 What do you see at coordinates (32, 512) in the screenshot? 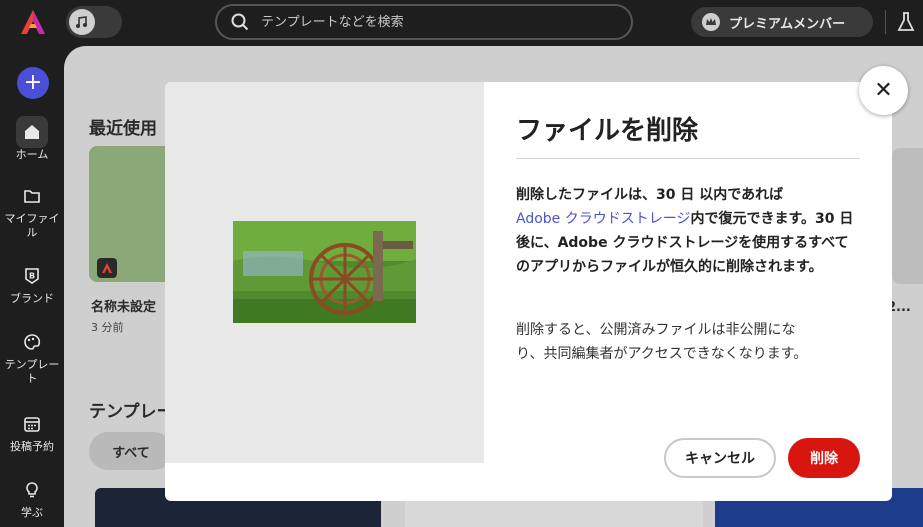
I see `sidebar-item-label: 学ぶ` at bounding box center [32, 512].